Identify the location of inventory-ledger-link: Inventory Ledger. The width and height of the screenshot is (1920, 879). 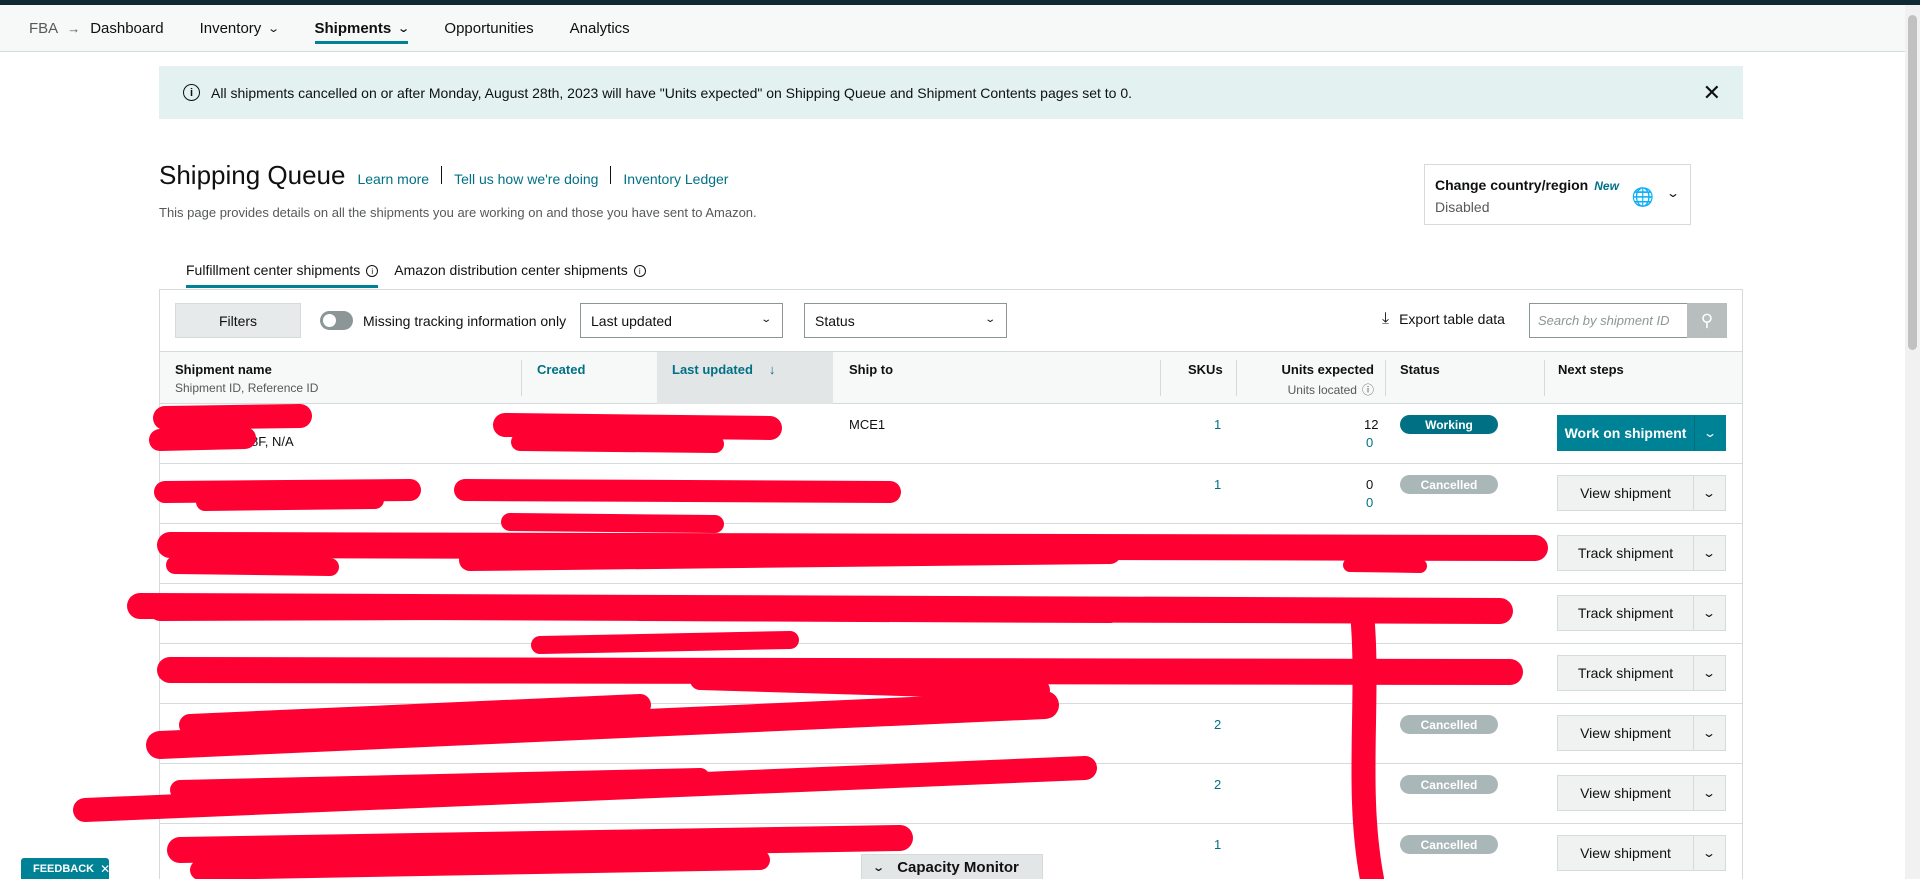
(675, 179).